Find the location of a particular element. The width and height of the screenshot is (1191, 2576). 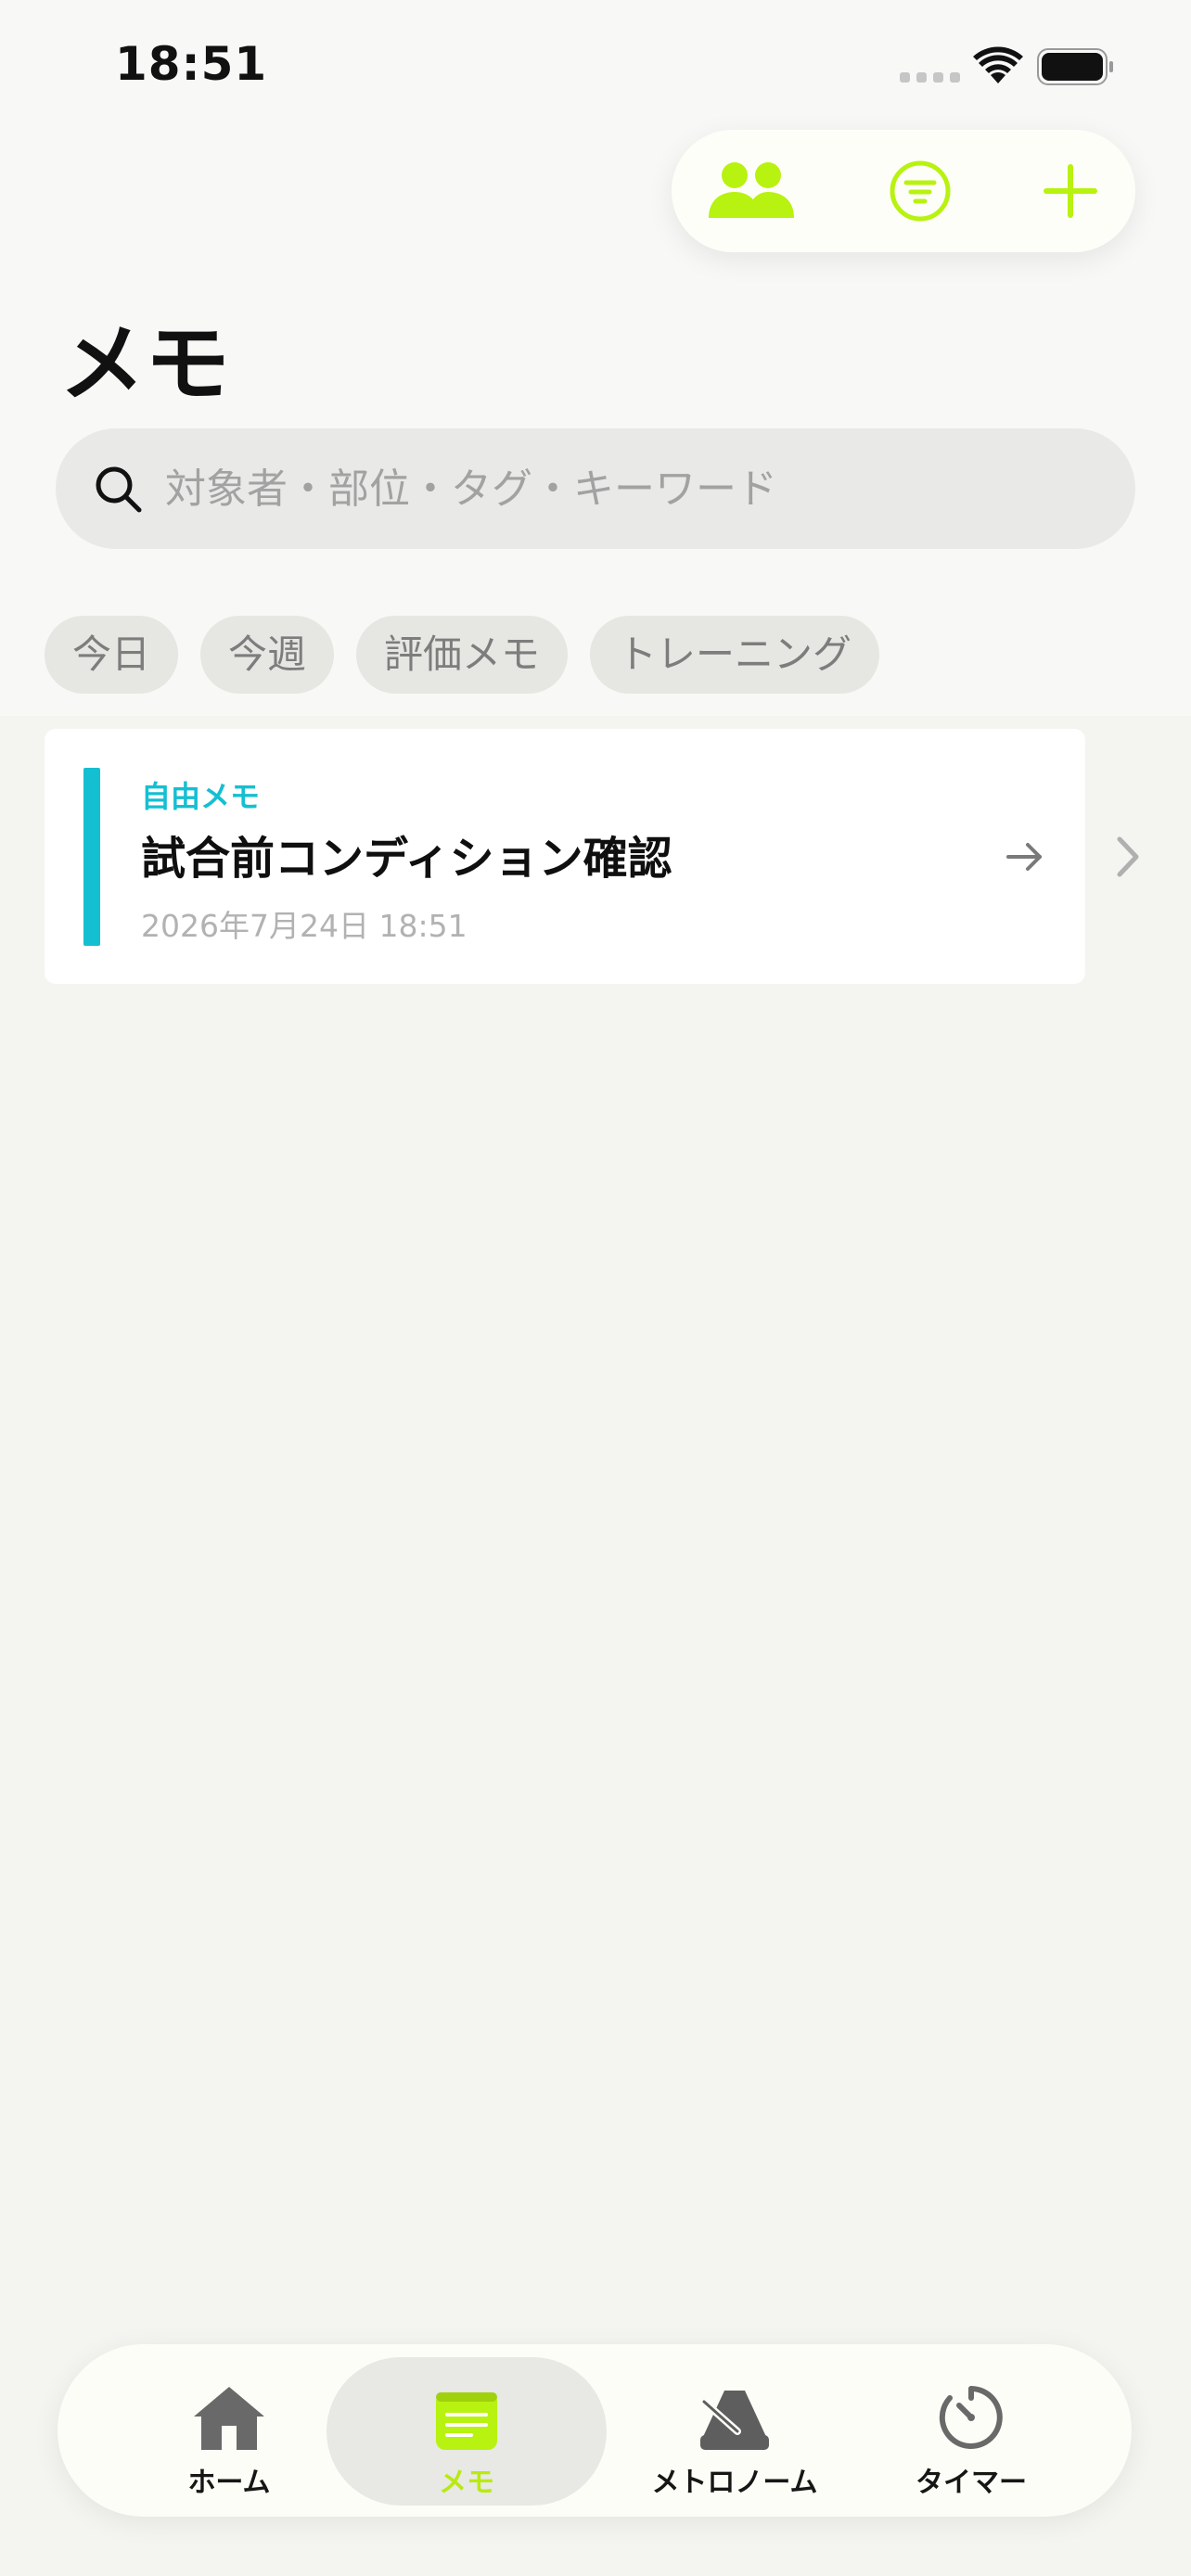

tab-label-home: ホーム is located at coordinates (229, 2483).